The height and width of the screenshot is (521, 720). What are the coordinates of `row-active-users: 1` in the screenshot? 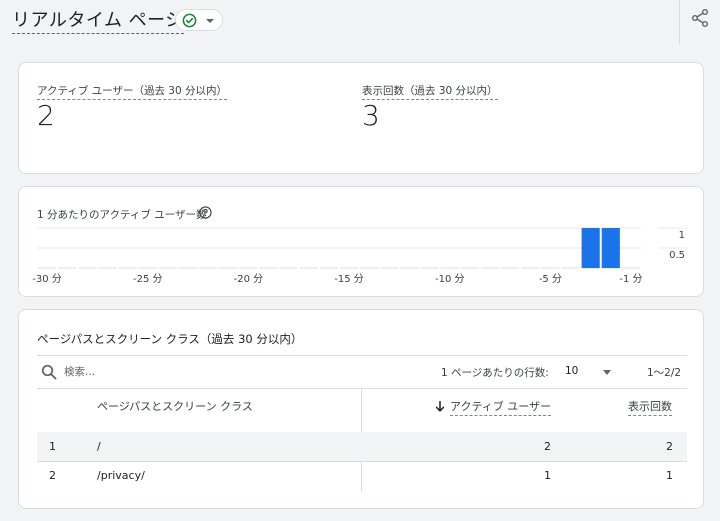 It's located at (547, 475).